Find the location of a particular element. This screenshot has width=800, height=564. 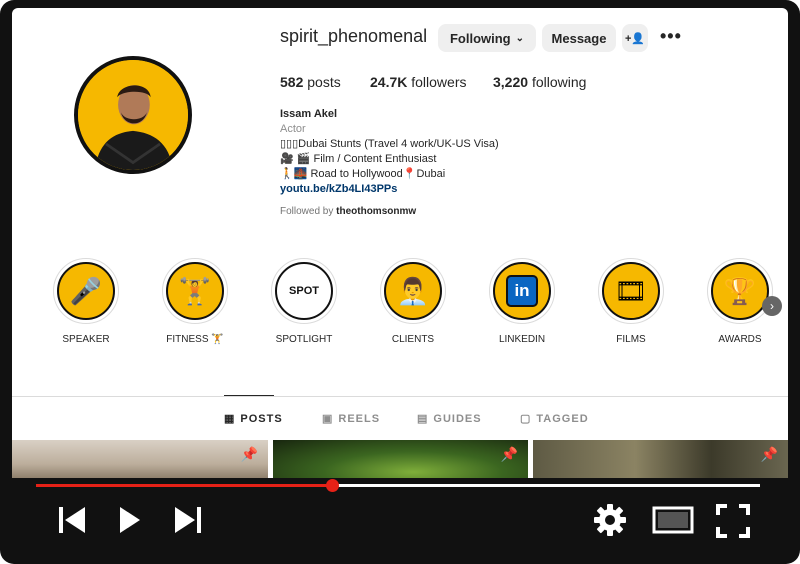

profile-name: Issam Akel is located at coordinates (309, 114).